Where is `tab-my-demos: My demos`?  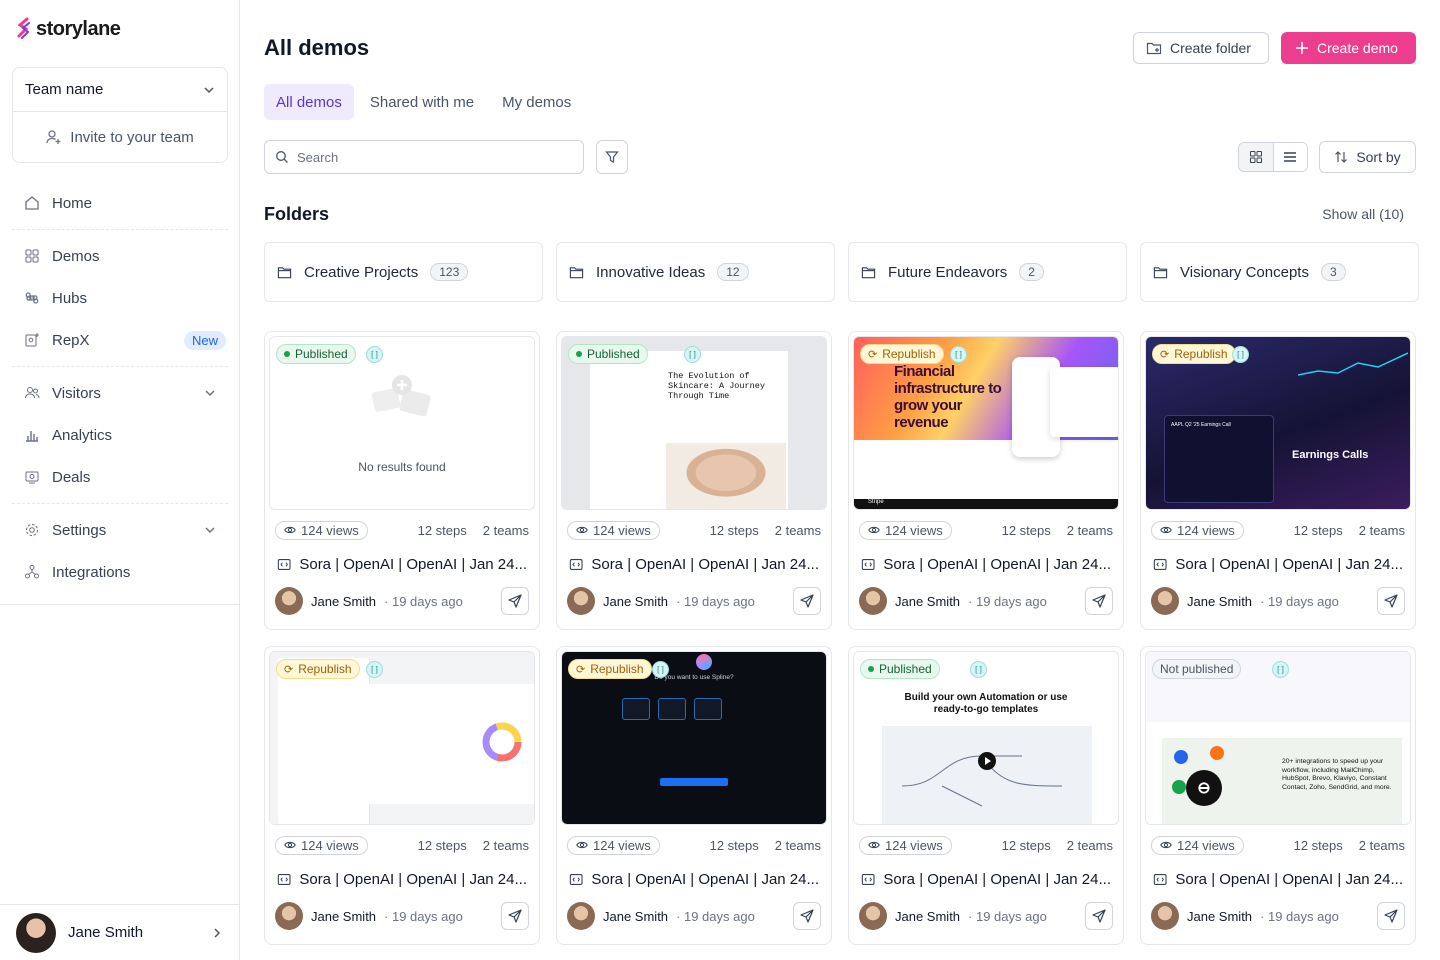 tab-my-demos: My demos is located at coordinates (536, 102).